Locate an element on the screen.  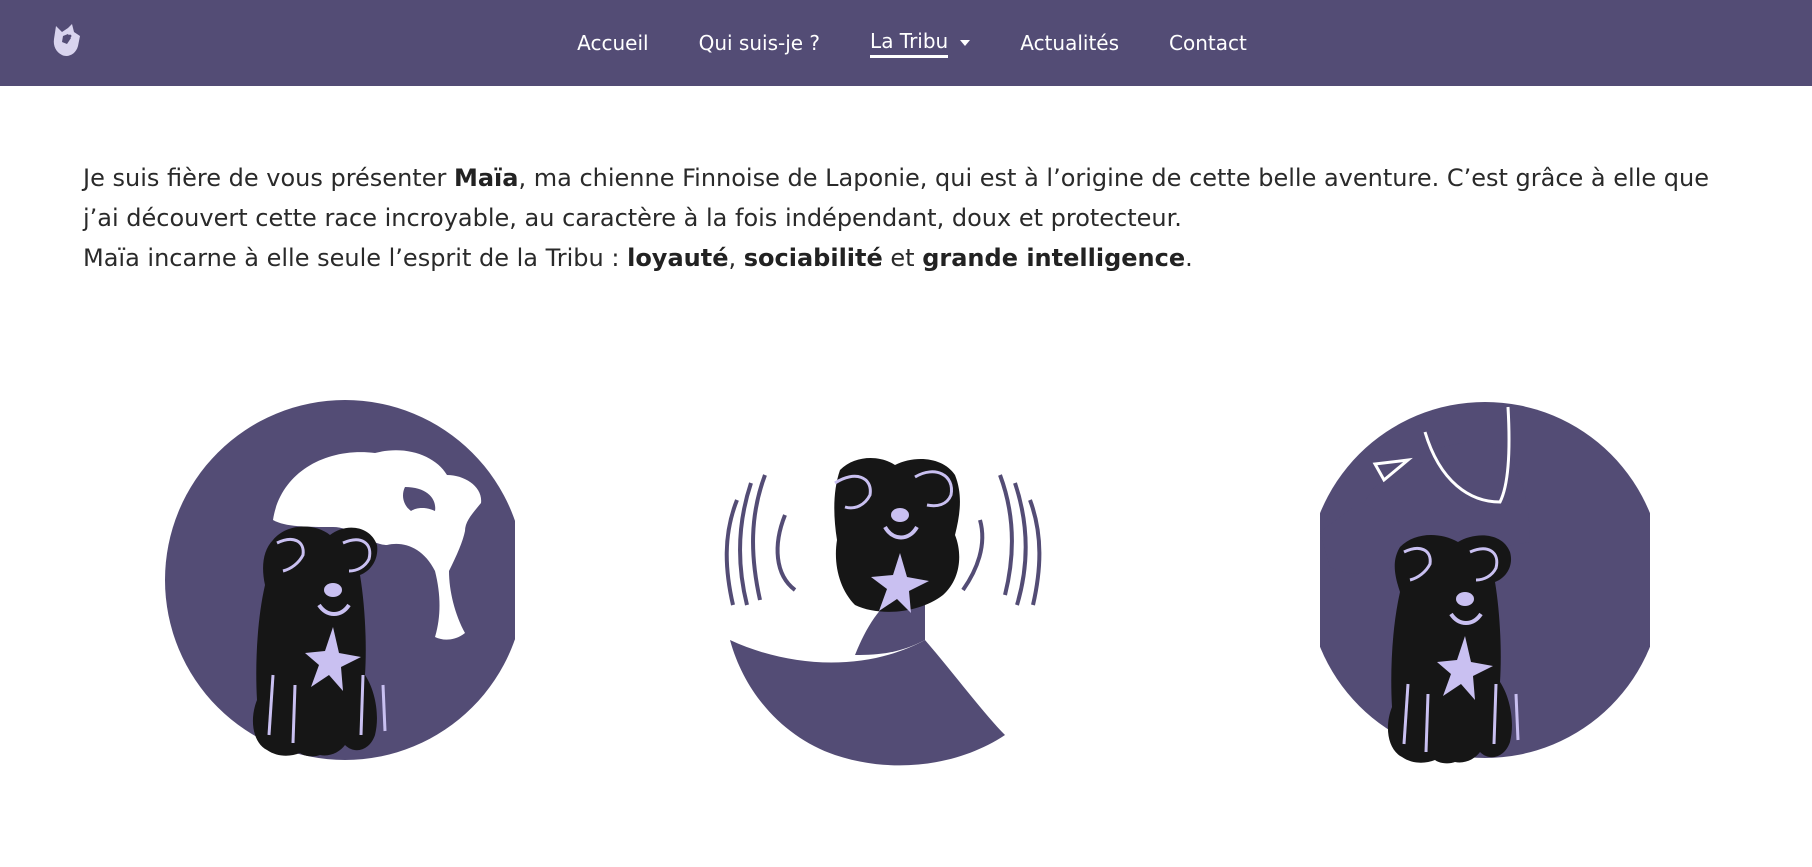
intro-text-span: . is located at coordinates (1189, 258).